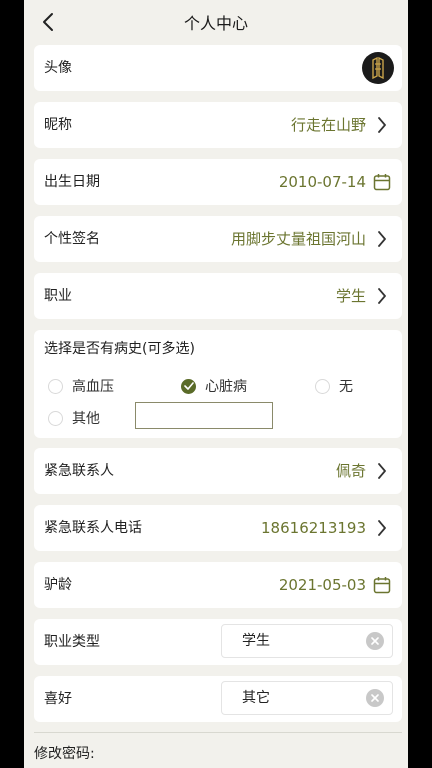 Image resolution: width=432 pixels, height=768 pixels. What do you see at coordinates (256, 641) in the screenshot?
I see `occupation-type-value: 学生` at bounding box center [256, 641].